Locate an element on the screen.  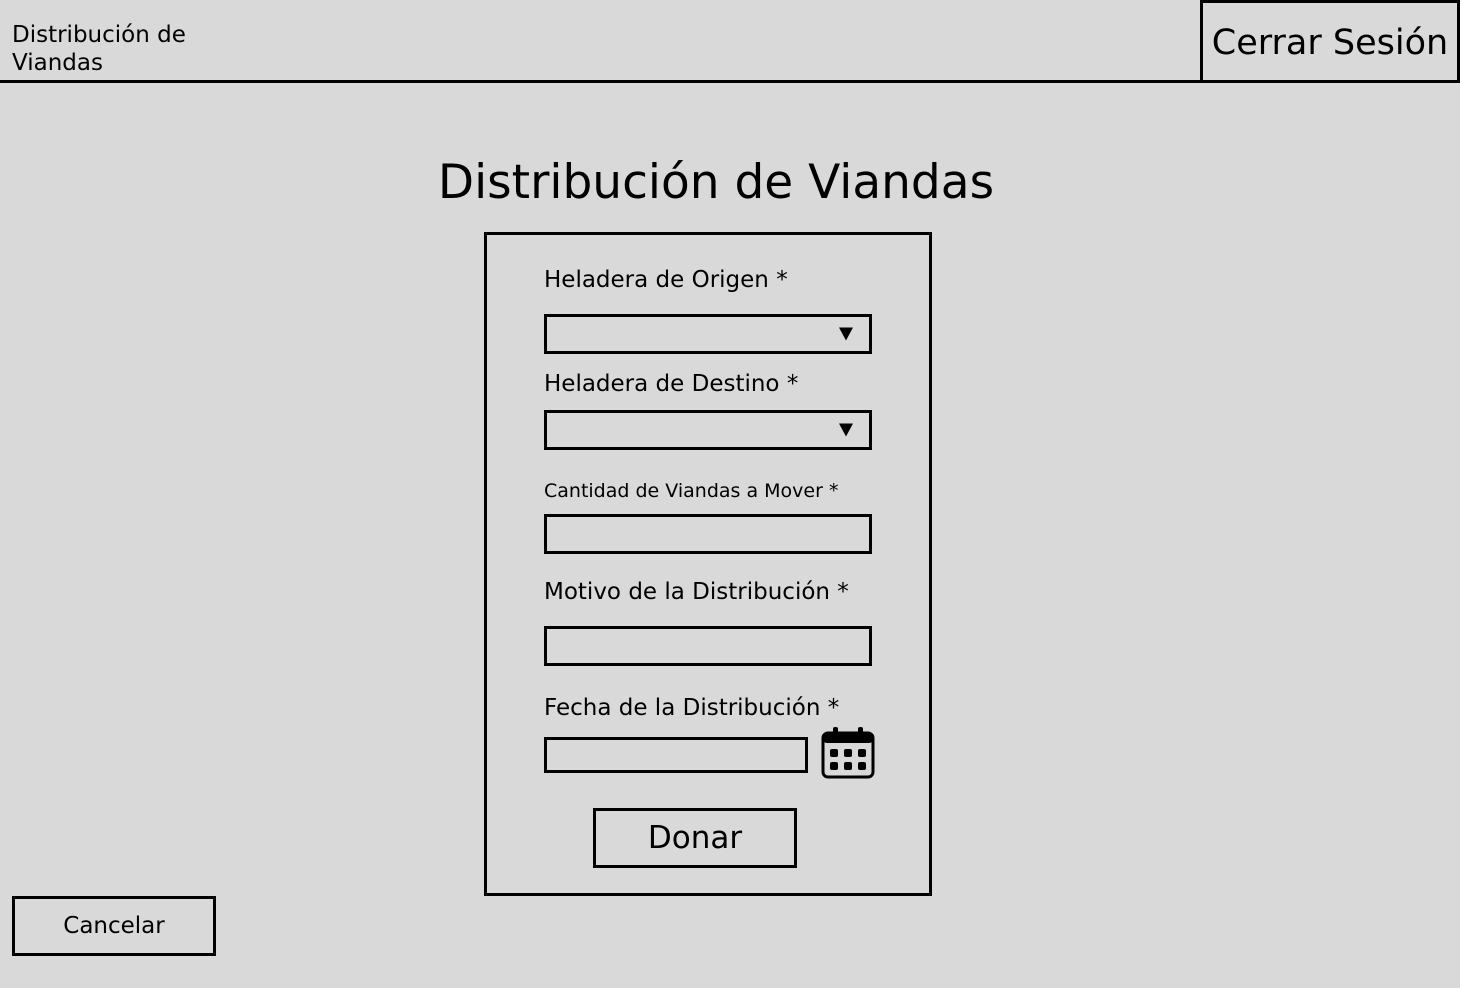
quantity-field is located at coordinates (708, 534).